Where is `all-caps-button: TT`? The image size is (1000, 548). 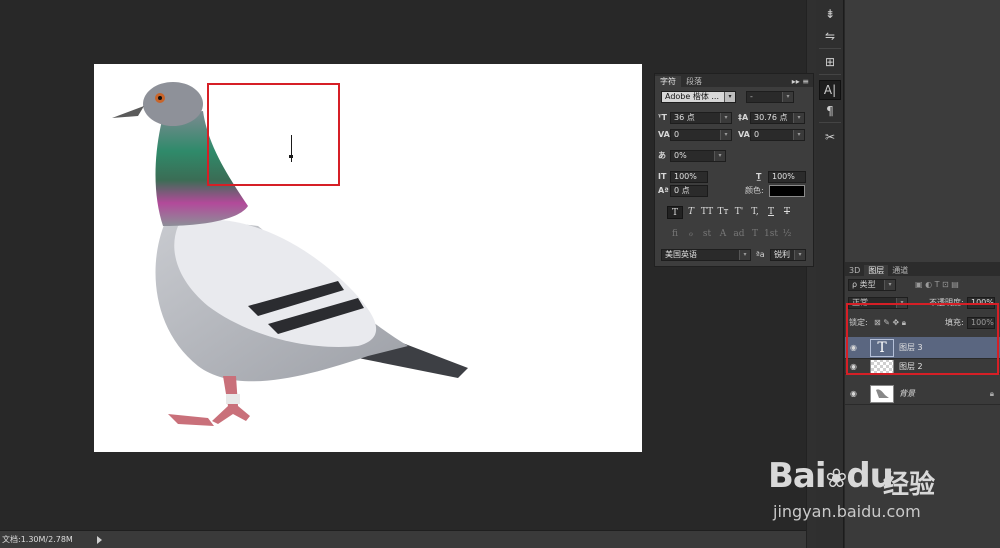
all-caps-button: TT is located at coordinates (707, 212).